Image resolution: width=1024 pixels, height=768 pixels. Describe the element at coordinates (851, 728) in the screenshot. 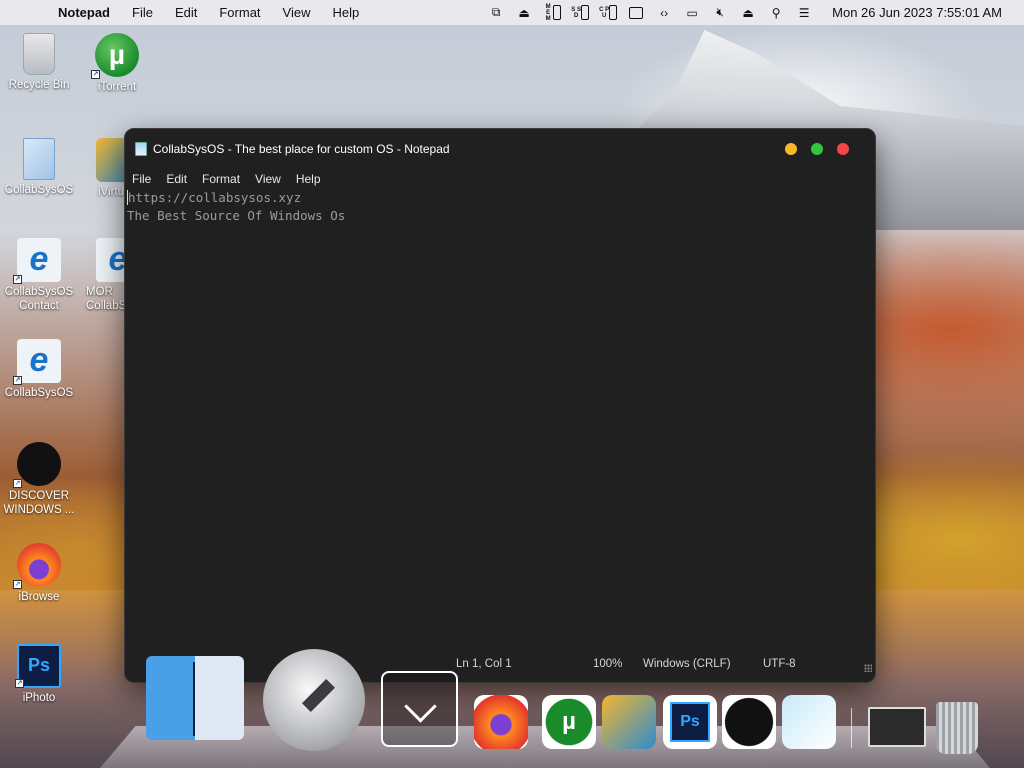

I see `dock-separator` at that location.